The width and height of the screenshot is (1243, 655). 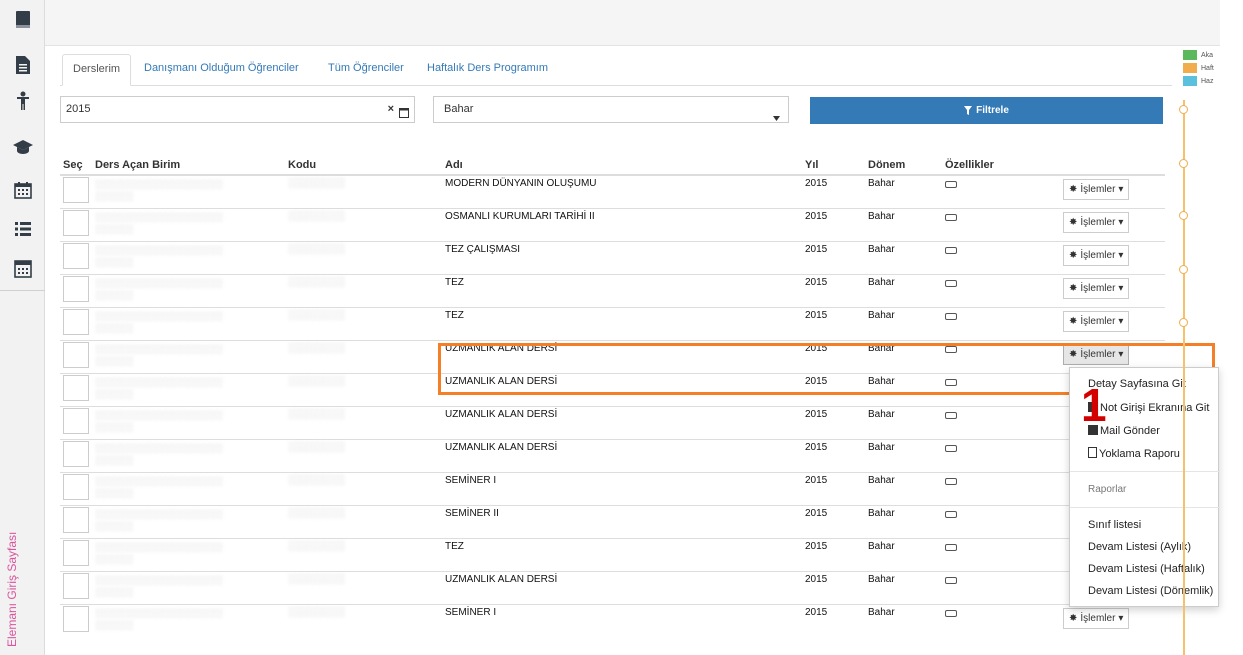 I want to click on tab-weekly-schedule: Haftalık Ders Programım, so click(x=487, y=70).